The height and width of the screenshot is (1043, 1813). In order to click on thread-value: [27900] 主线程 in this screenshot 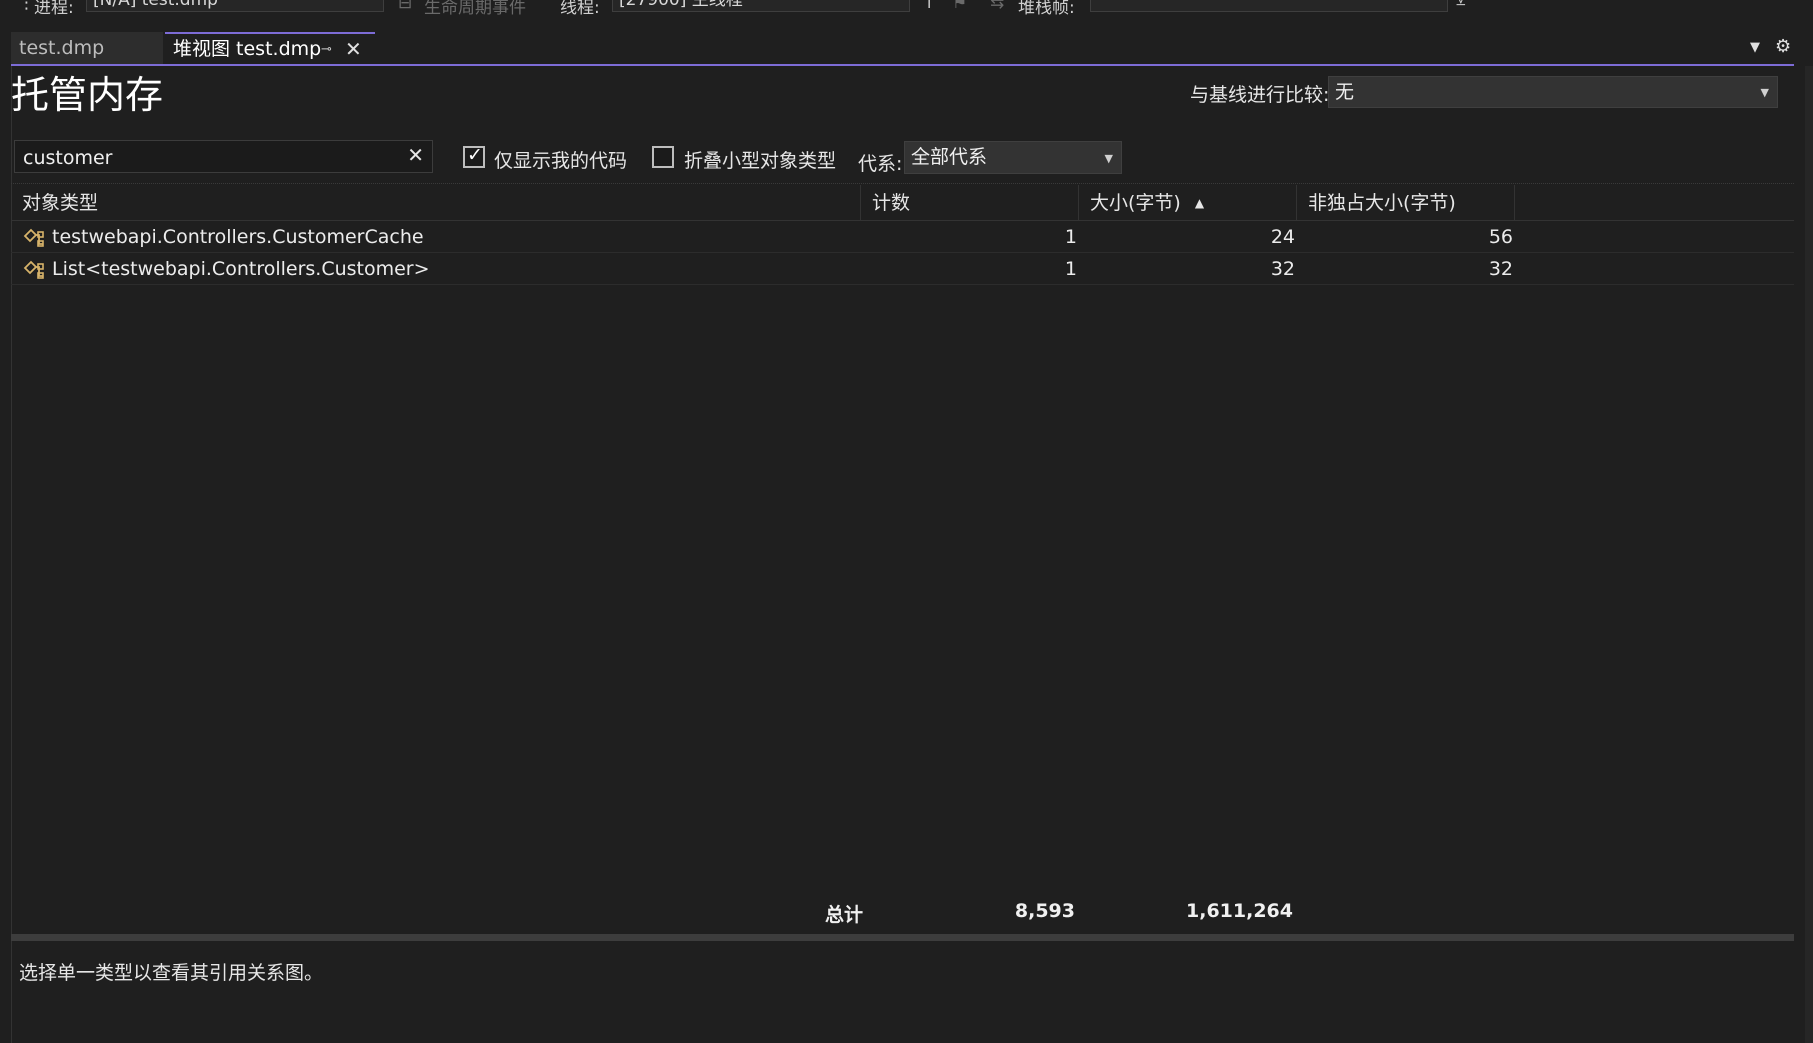, I will do `click(681, 5)`.